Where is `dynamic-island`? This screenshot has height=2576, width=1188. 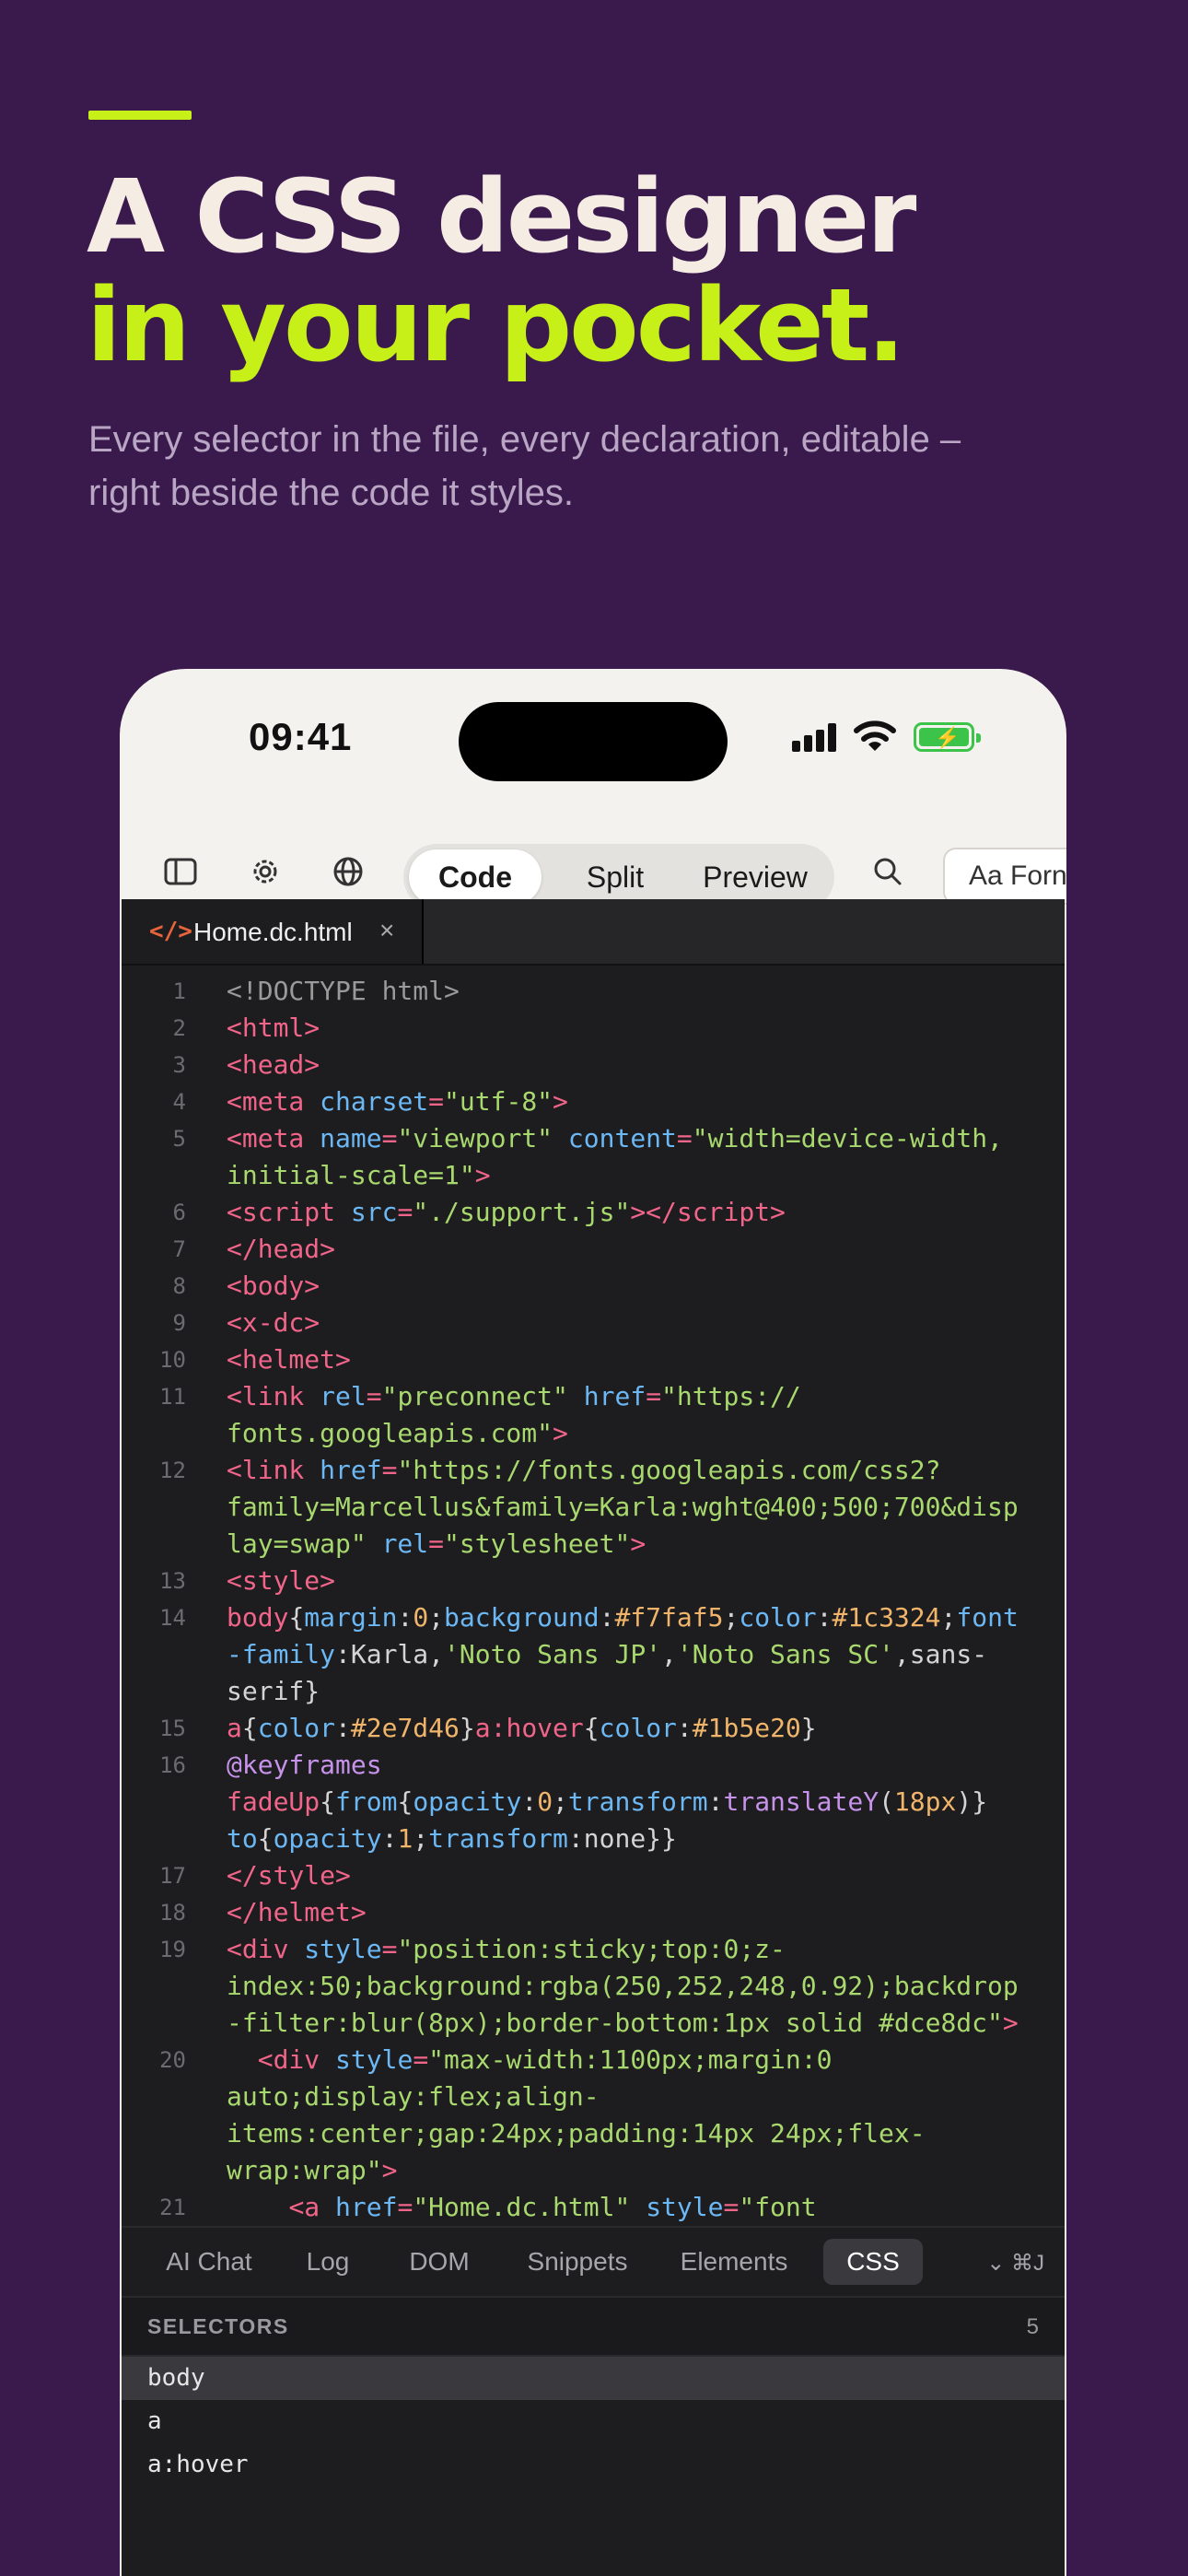
dynamic-island is located at coordinates (593, 741).